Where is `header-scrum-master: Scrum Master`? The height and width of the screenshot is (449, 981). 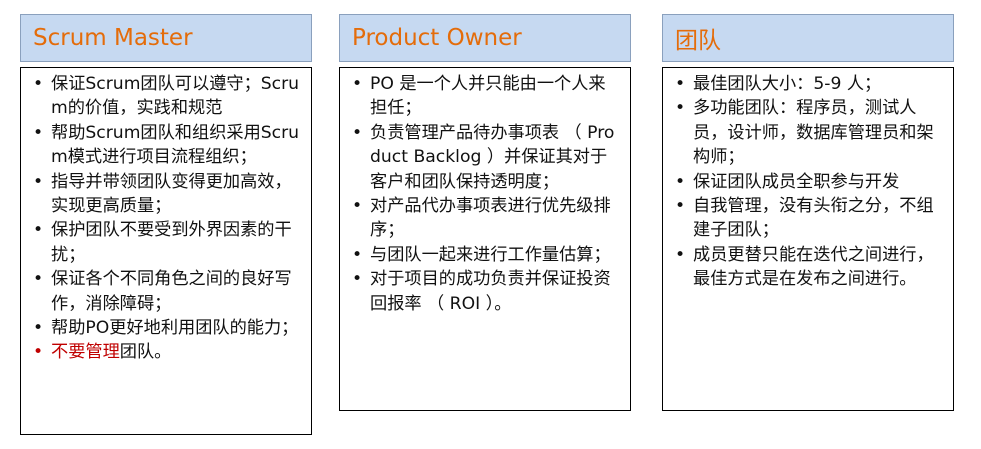
header-scrum-master: Scrum Master is located at coordinates (166, 38).